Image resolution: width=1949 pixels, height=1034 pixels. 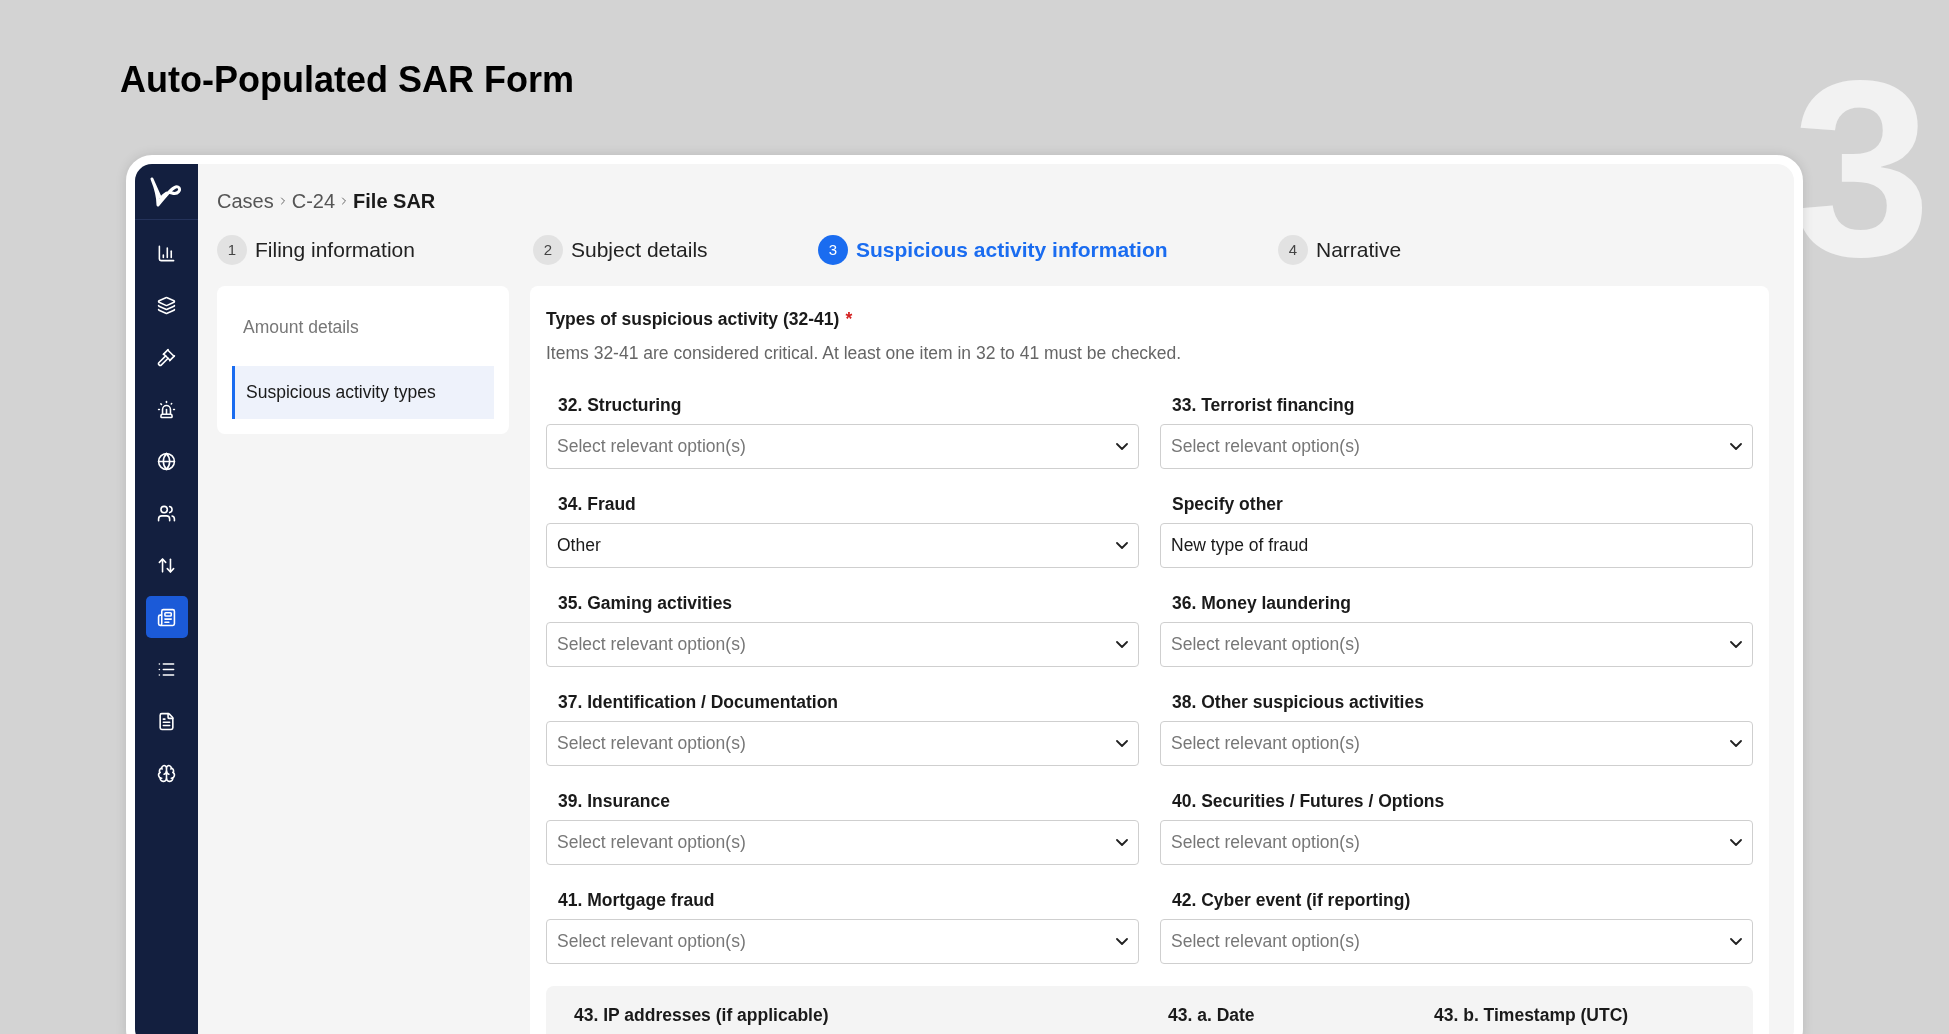 What do you see at coordinates (166, 773) in the screenshot?
I see `brain-icon` at bounding box center [166, 773].